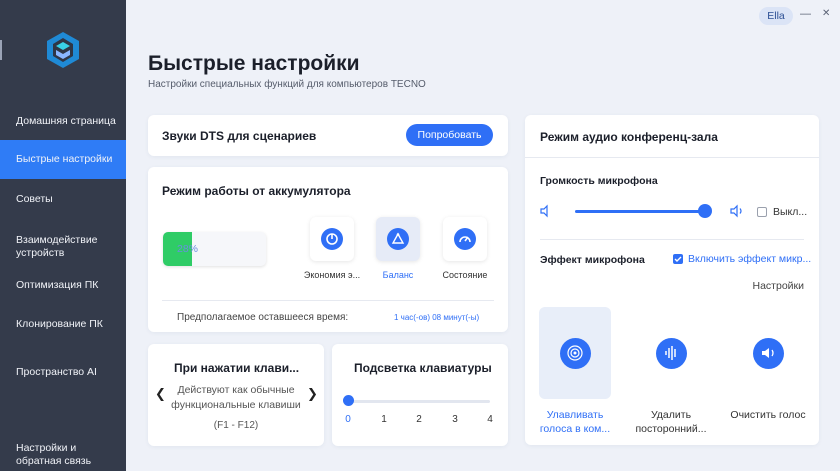 This screenshot has width=840, height=471. I want to click on try-button: Попробовать, so click(449, 135).